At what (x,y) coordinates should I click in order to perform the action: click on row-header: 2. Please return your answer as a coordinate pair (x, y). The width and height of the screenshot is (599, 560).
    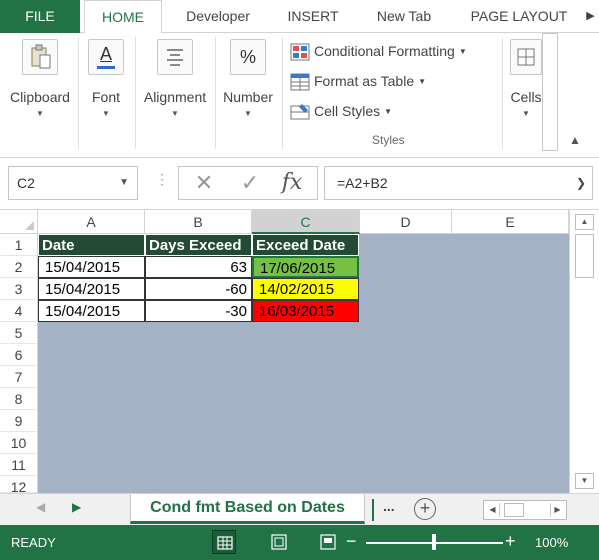
    Looking at the image, I should click on (19, 267).